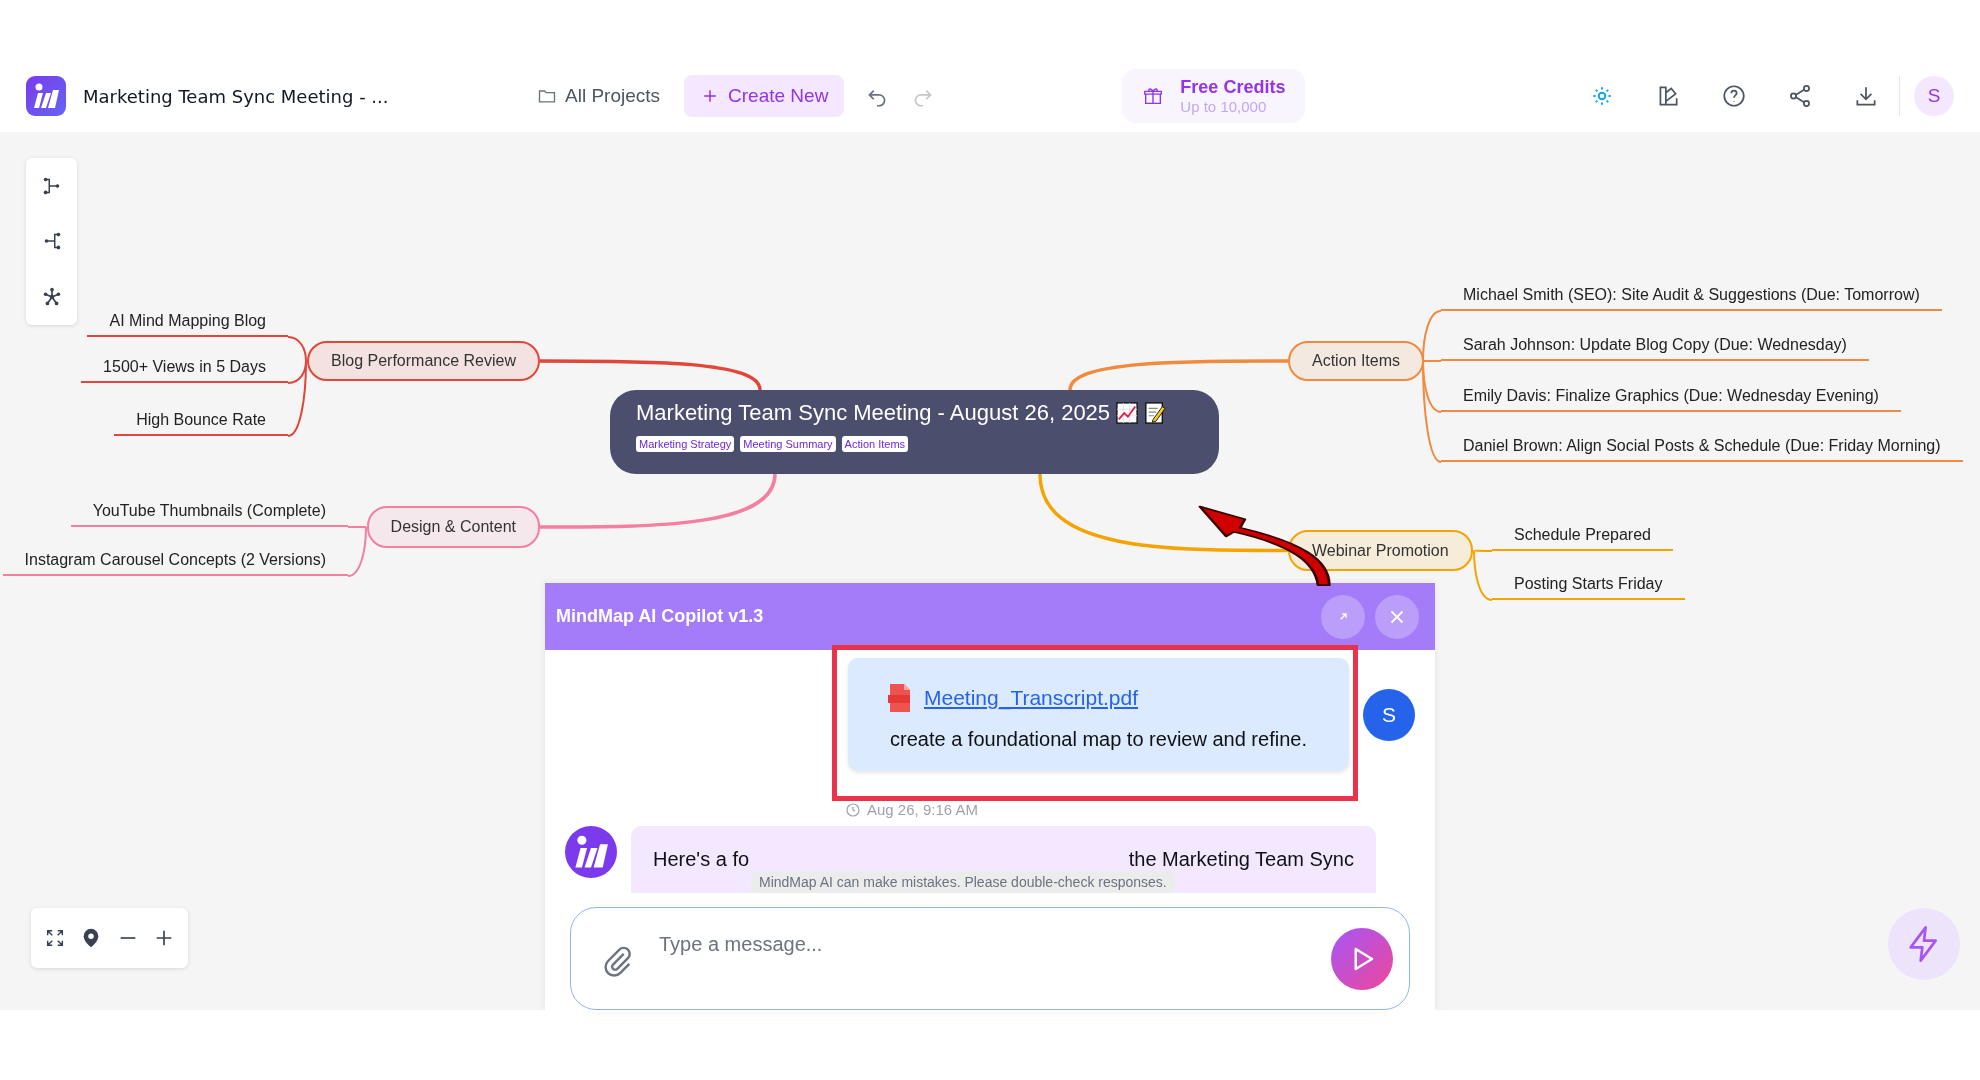 The width and height of the screenshot is (1980, 1080). Describe the element at coordinates (1734, 96) in the screenshot. I see `help-icon` at that location.